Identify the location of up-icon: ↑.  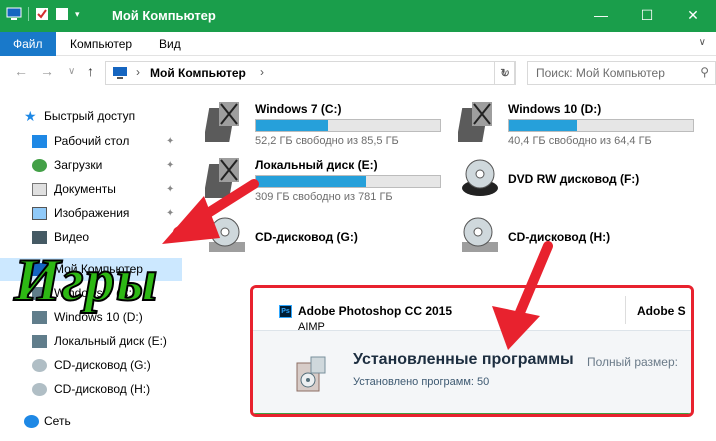
(90, 71).